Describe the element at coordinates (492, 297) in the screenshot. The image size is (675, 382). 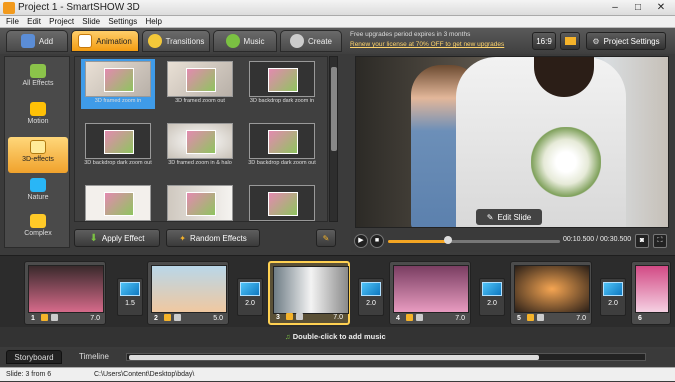
I see `transition-4: 2.0` at that location.